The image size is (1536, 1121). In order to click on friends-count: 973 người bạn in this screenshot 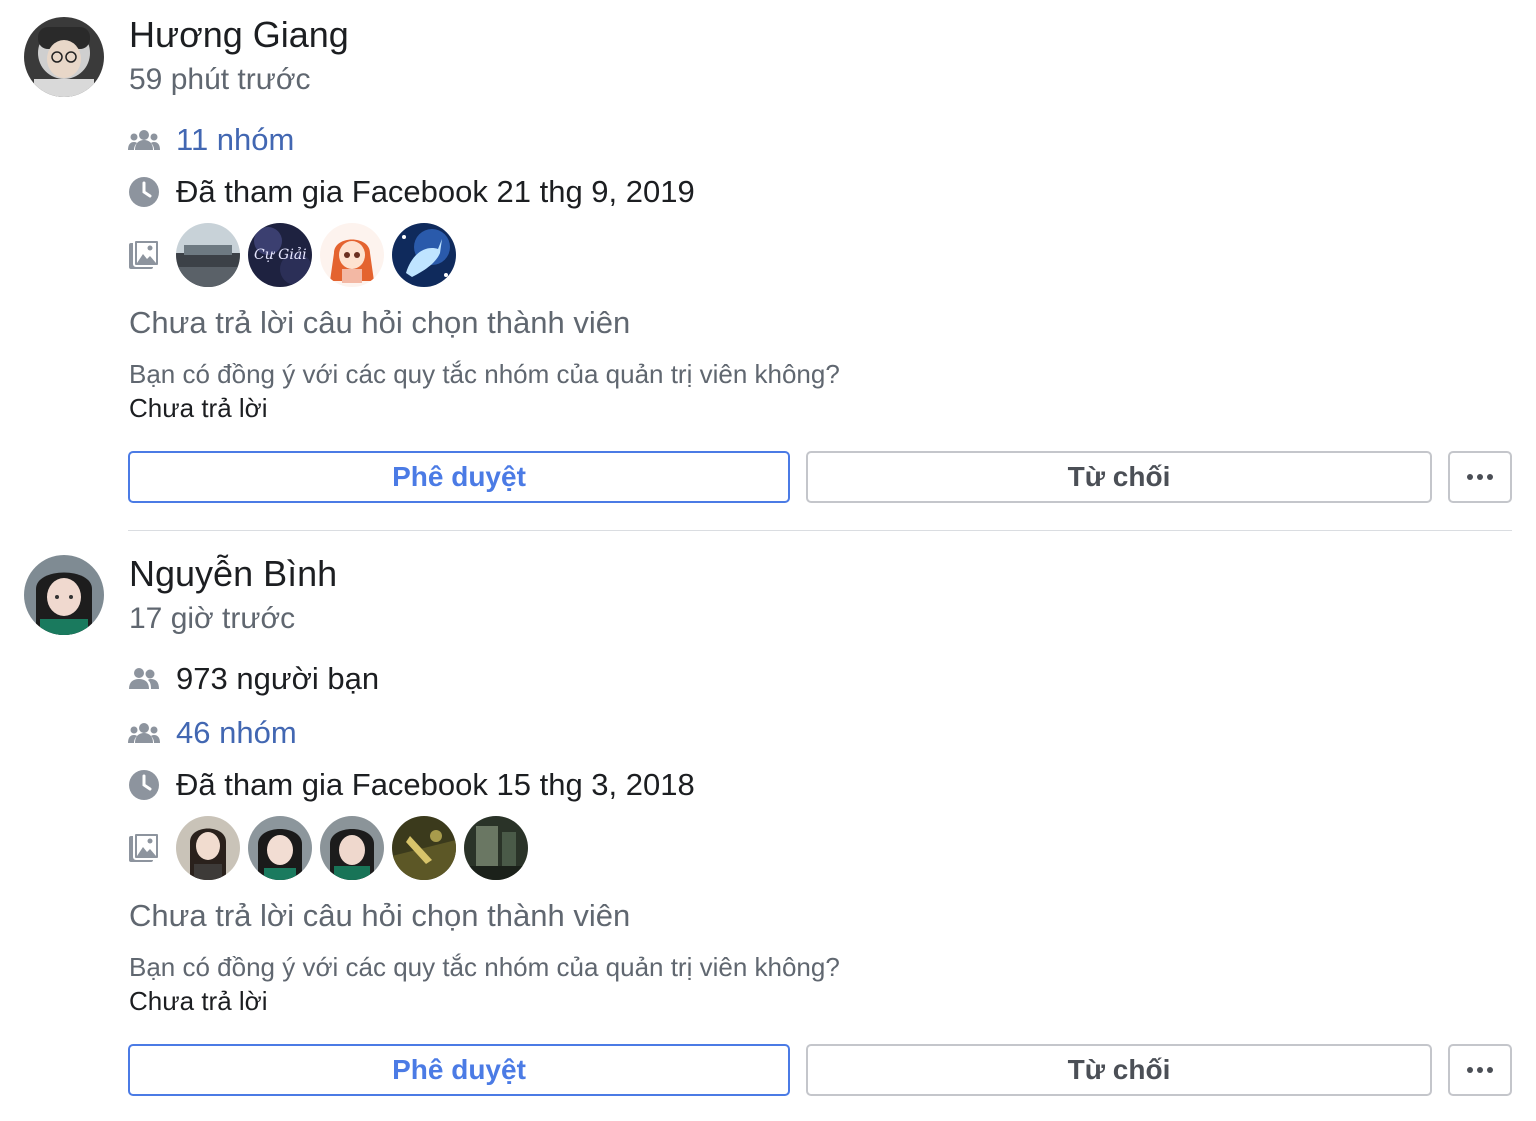, I will do `click(278, 678)`.